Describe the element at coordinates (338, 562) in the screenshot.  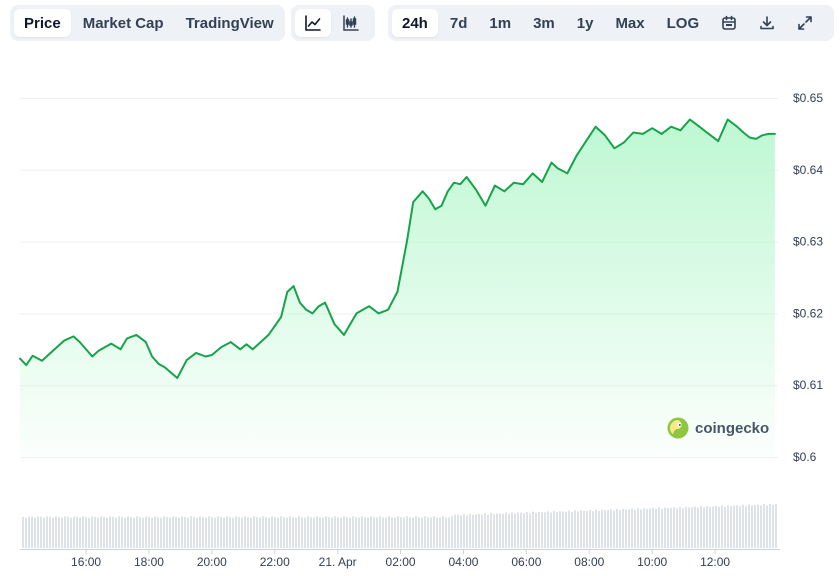
I see `x-tick-label: 21. Apr` at that location.